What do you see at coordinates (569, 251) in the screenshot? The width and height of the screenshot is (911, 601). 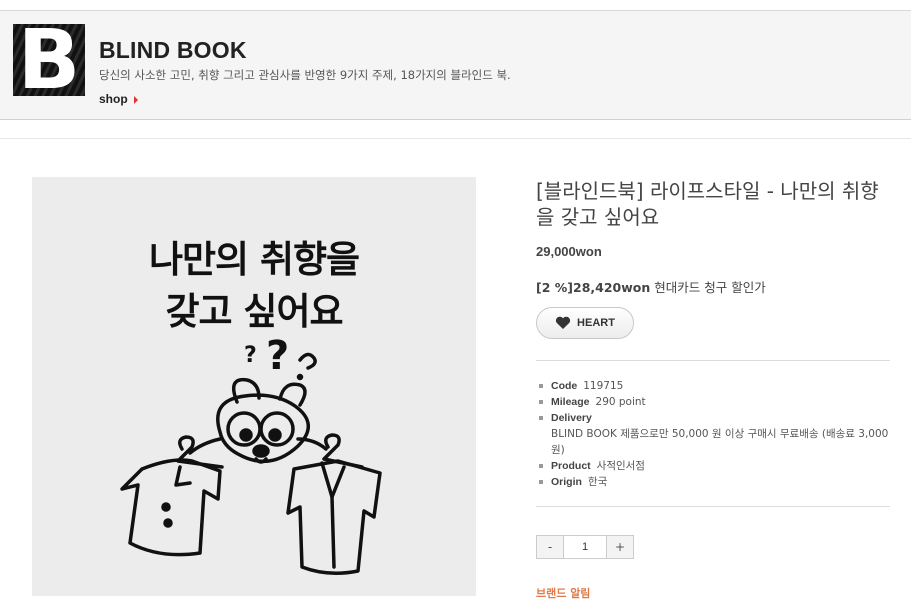 I see `product-price: 29,000won` at bounding box center [569, 251].